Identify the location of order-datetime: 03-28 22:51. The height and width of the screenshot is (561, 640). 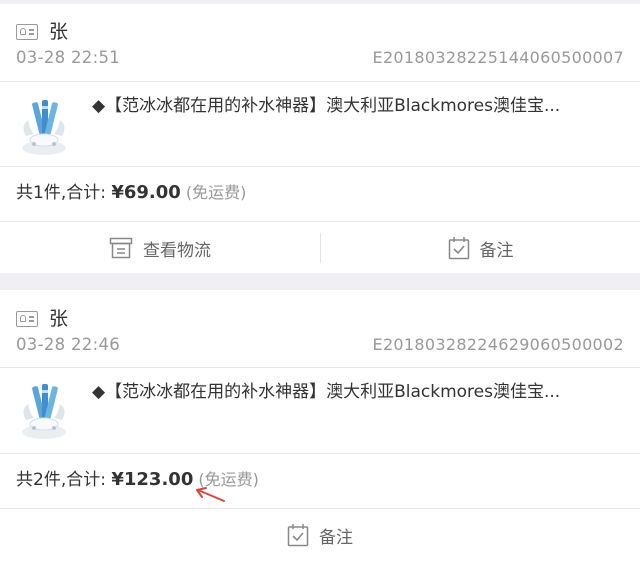
(68, 57).